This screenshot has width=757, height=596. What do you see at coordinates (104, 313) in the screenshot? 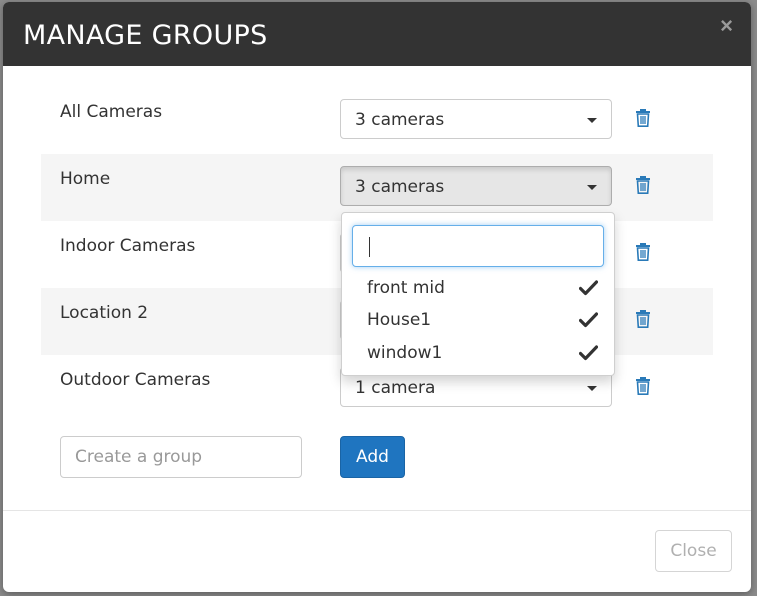
I see `group-name: Location 2` at bounding box center [104, 313].